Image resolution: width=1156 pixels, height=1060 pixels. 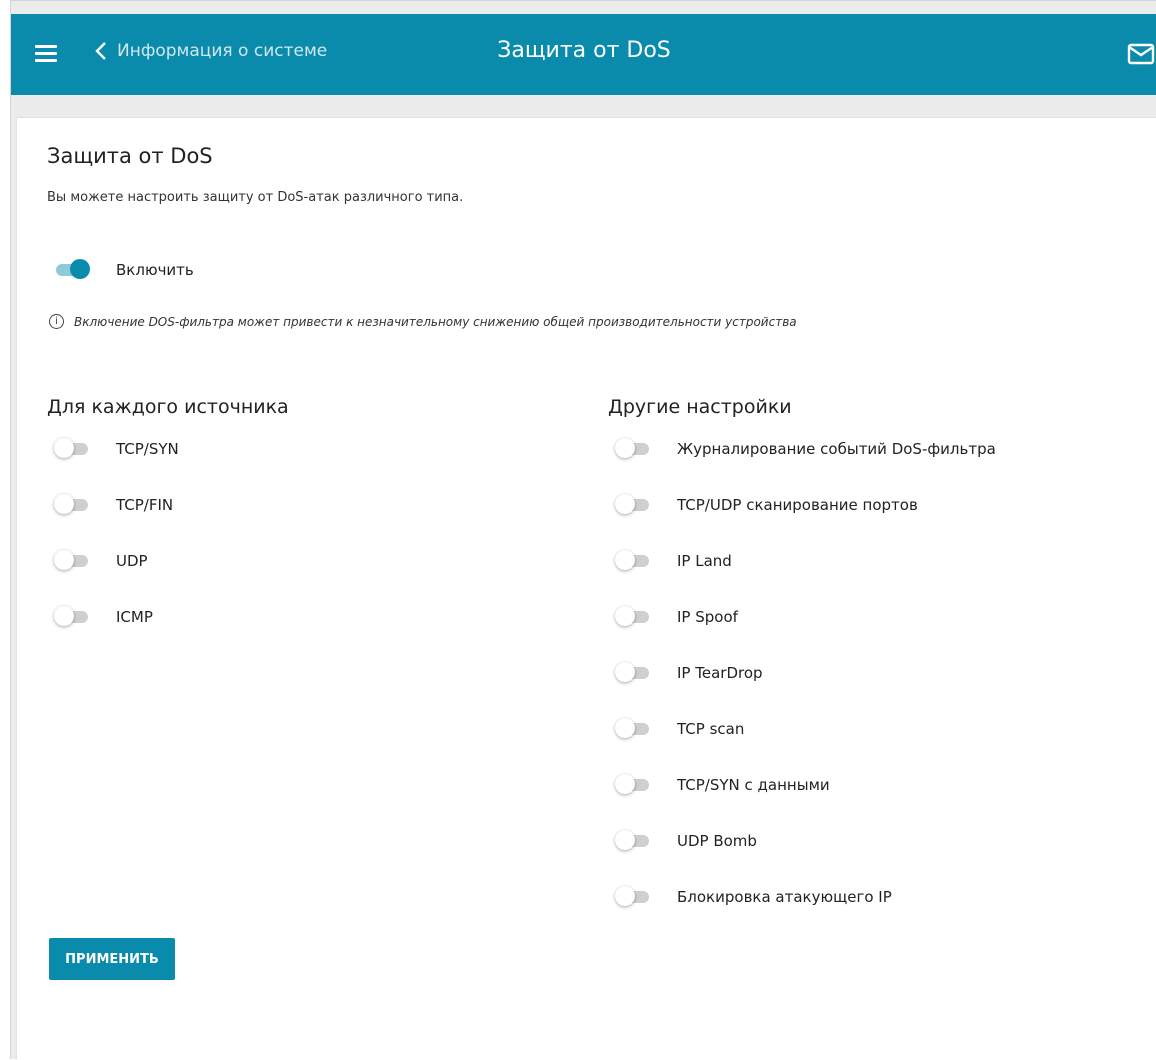 What do you see at coordinates (633, 897) in the screenshot?
I see `block-attacker-toggle` at bounding box center [633, 897].